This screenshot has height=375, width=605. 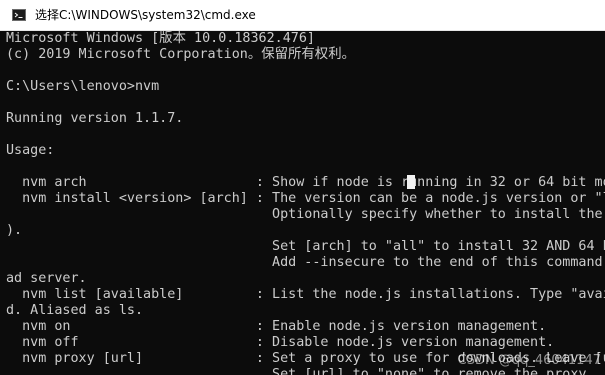 What do you see at coordinates (19, 15) in the screenshot?
I see `cmd-console-icon` at bounding box center [19, 15].